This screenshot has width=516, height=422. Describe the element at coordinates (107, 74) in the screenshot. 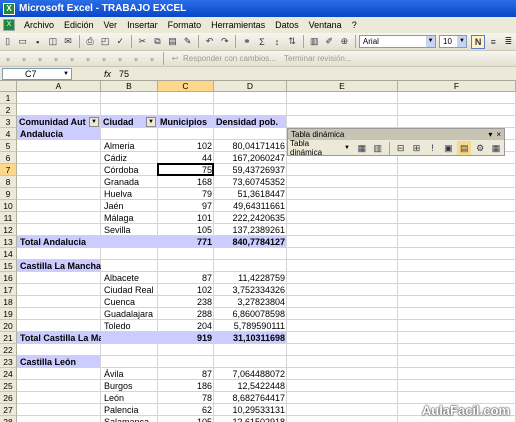

I see `fx-icon: fx` at that location.